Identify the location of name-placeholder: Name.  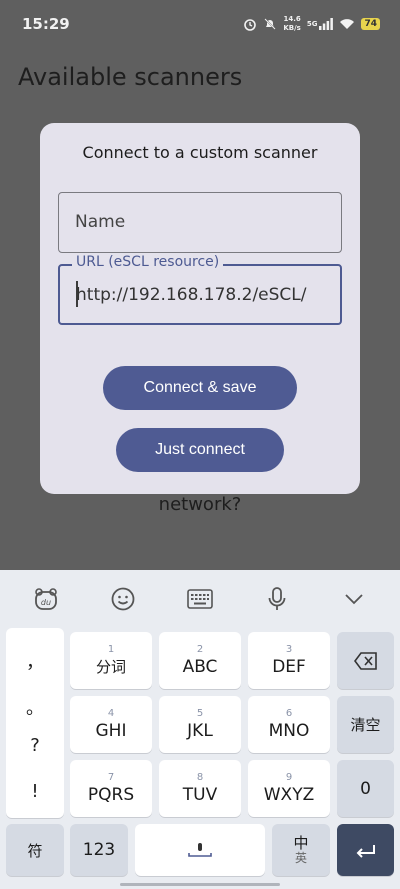
(100, 222).